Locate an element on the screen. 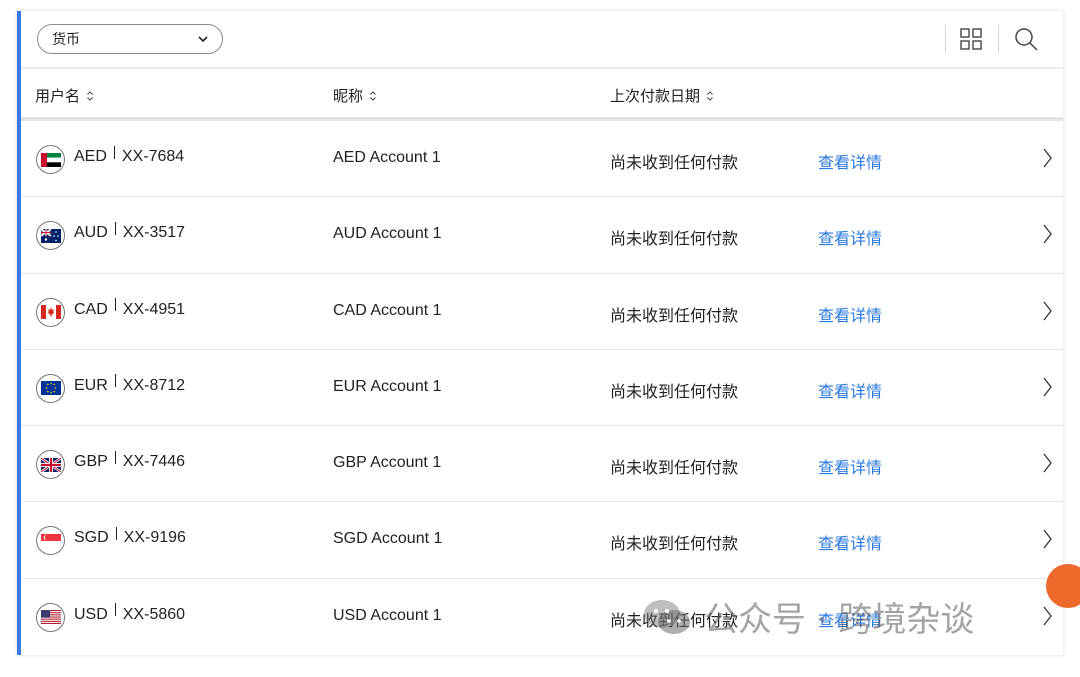 The width and height of the screenshot is (1080, 677). currency-code: AED is located at coordinates (90, 156).